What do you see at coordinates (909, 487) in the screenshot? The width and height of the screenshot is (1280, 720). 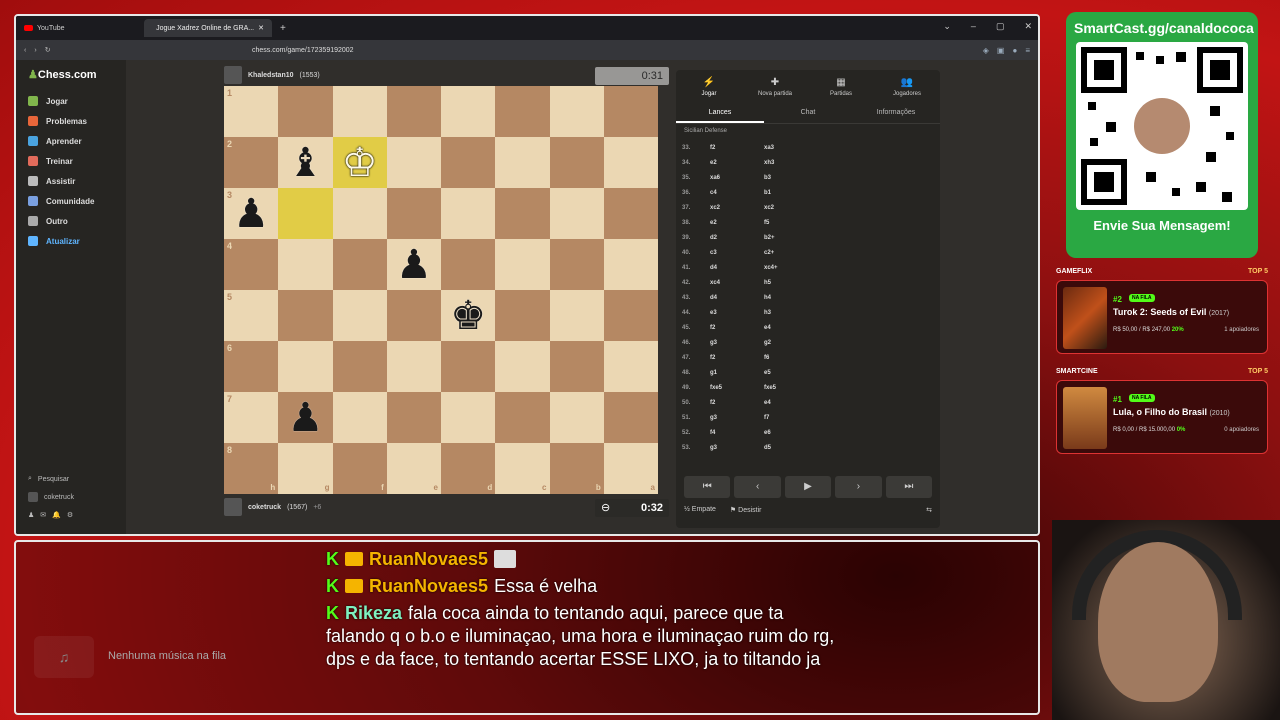 I see `last-move-button: ⏭` at bounding box center [909, 487].